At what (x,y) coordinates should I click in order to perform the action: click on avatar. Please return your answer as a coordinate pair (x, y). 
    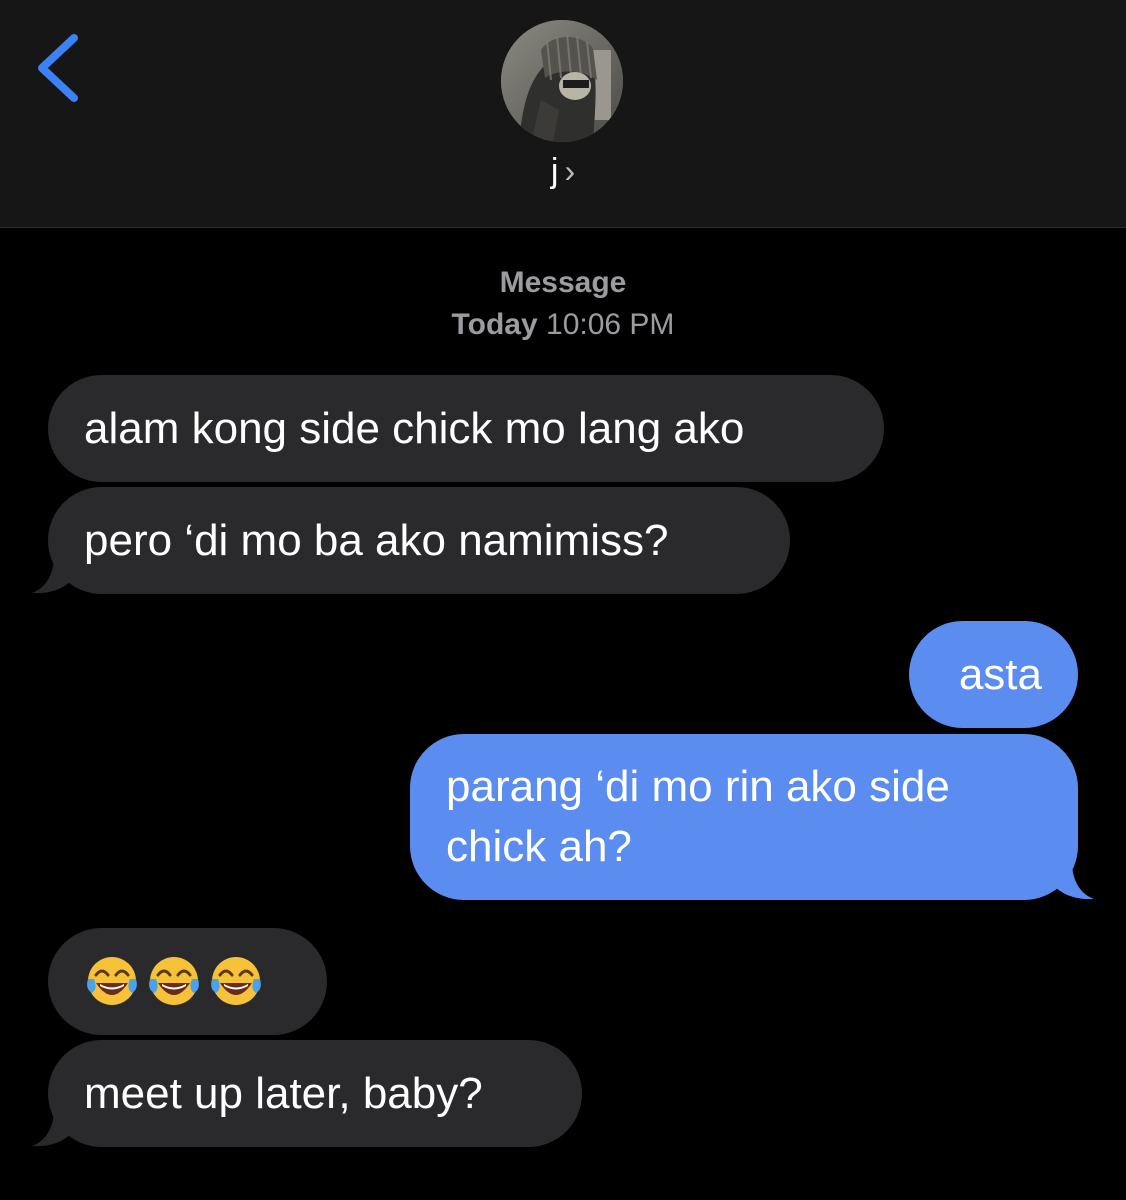
    Looking at the image, I should click on (562, 81).